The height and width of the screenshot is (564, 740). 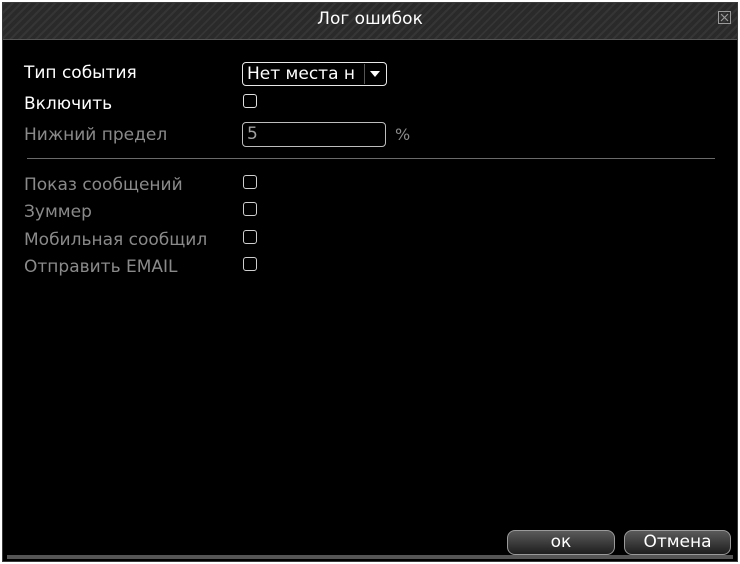 I want to click on buzzer-label: Зуммер, so click(x=58, y=212).